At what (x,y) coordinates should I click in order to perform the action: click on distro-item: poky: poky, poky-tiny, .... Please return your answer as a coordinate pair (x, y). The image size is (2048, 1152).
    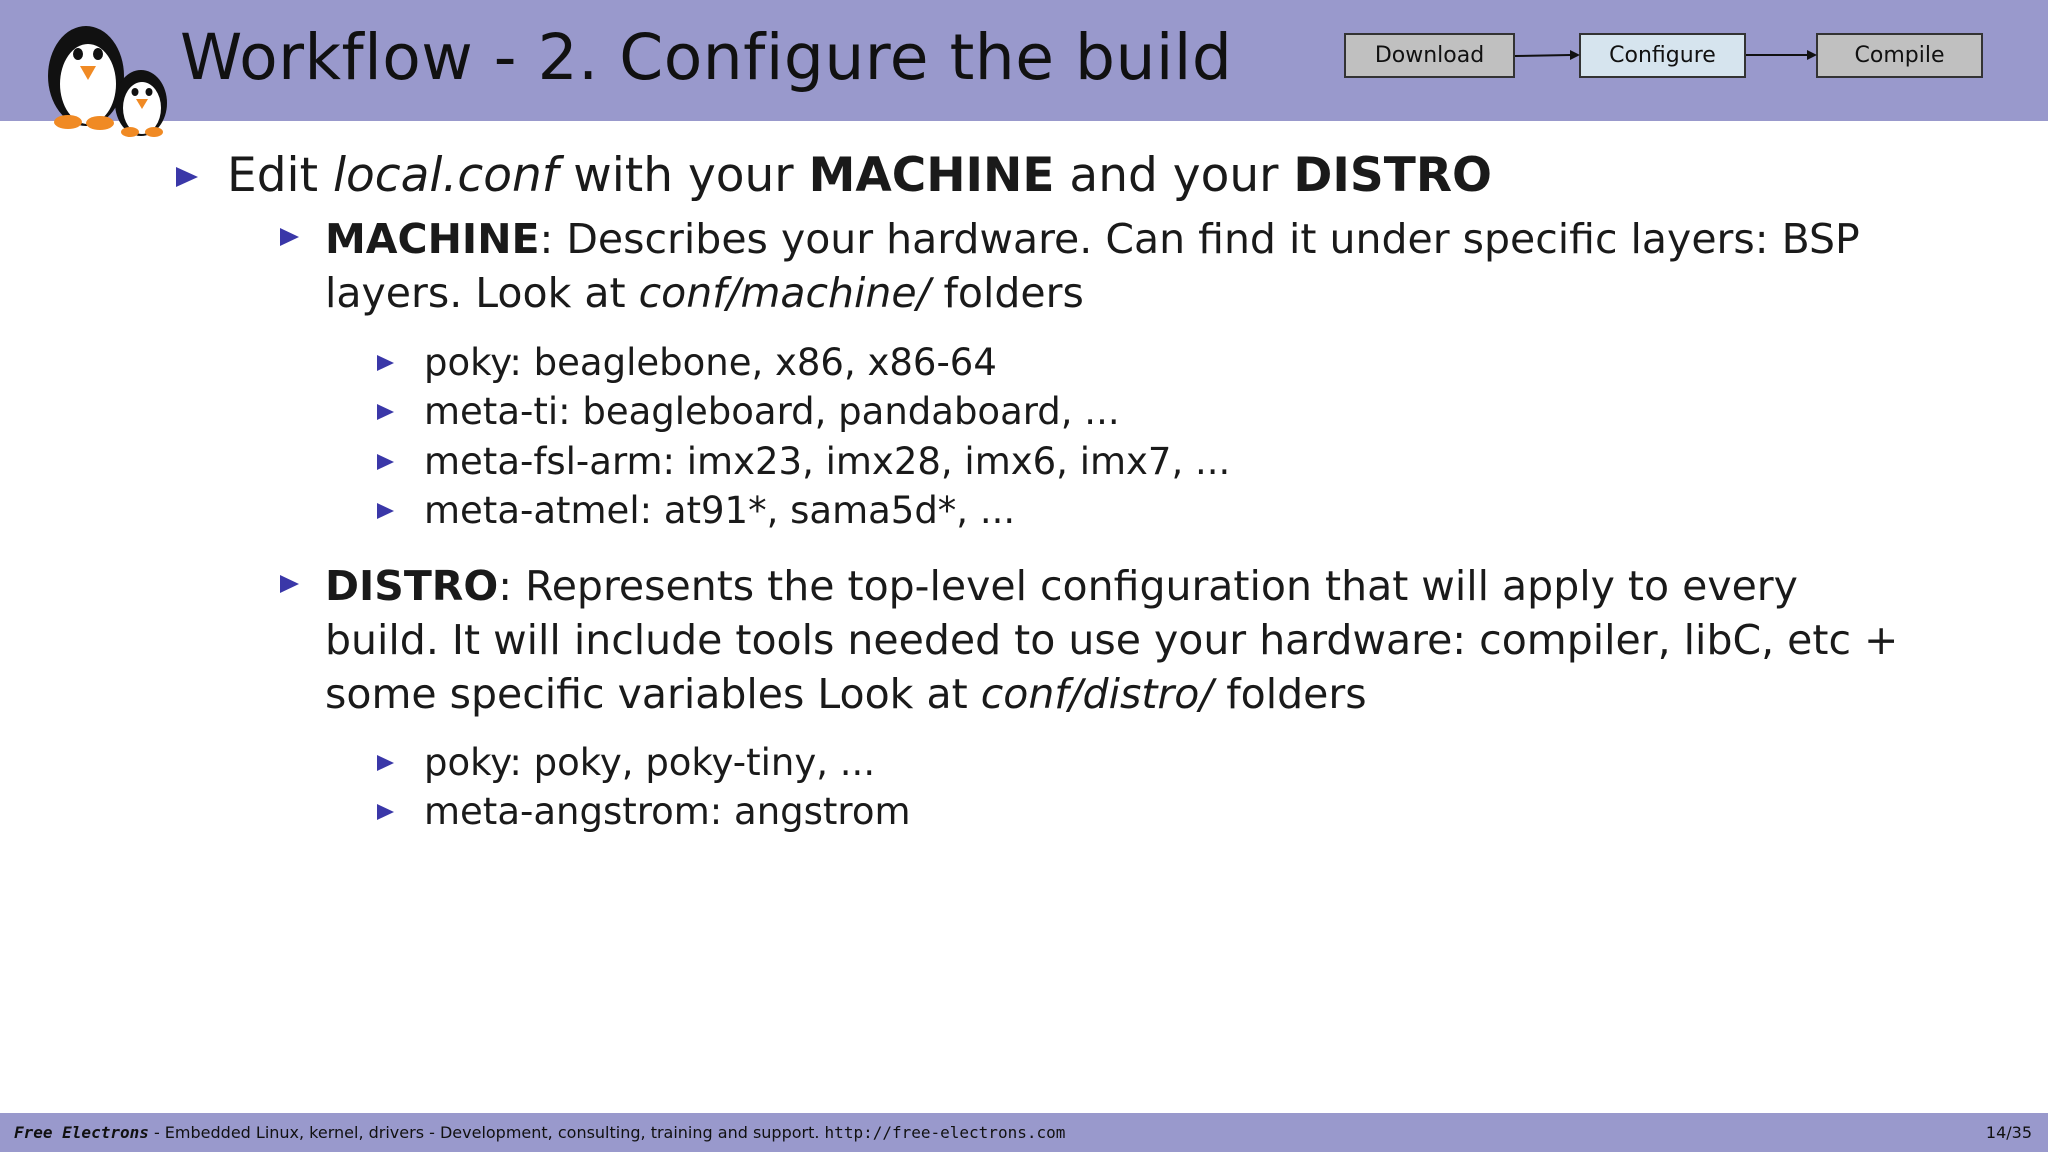
    Looking at the image, I should click on (650, 762).